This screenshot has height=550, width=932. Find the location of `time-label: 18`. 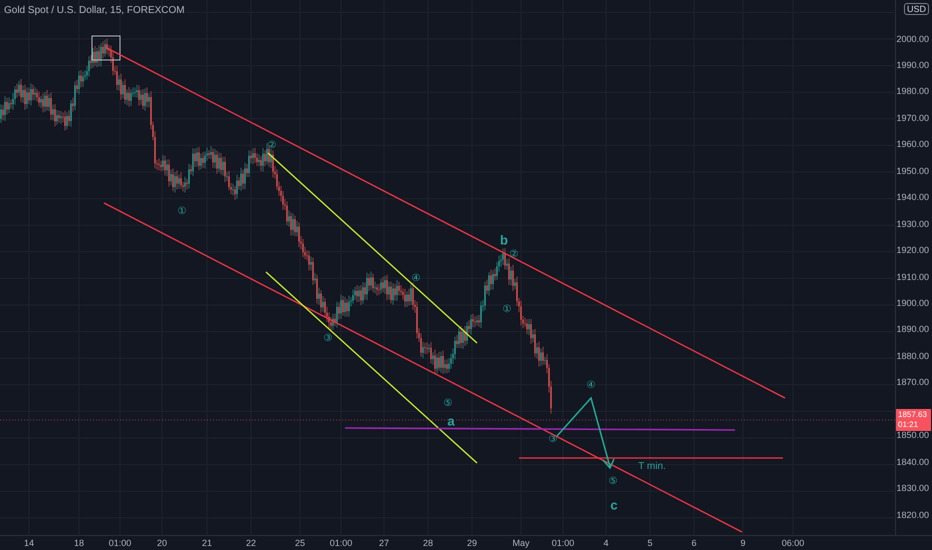

time-label: 18 is located at coordinates (79, 543).